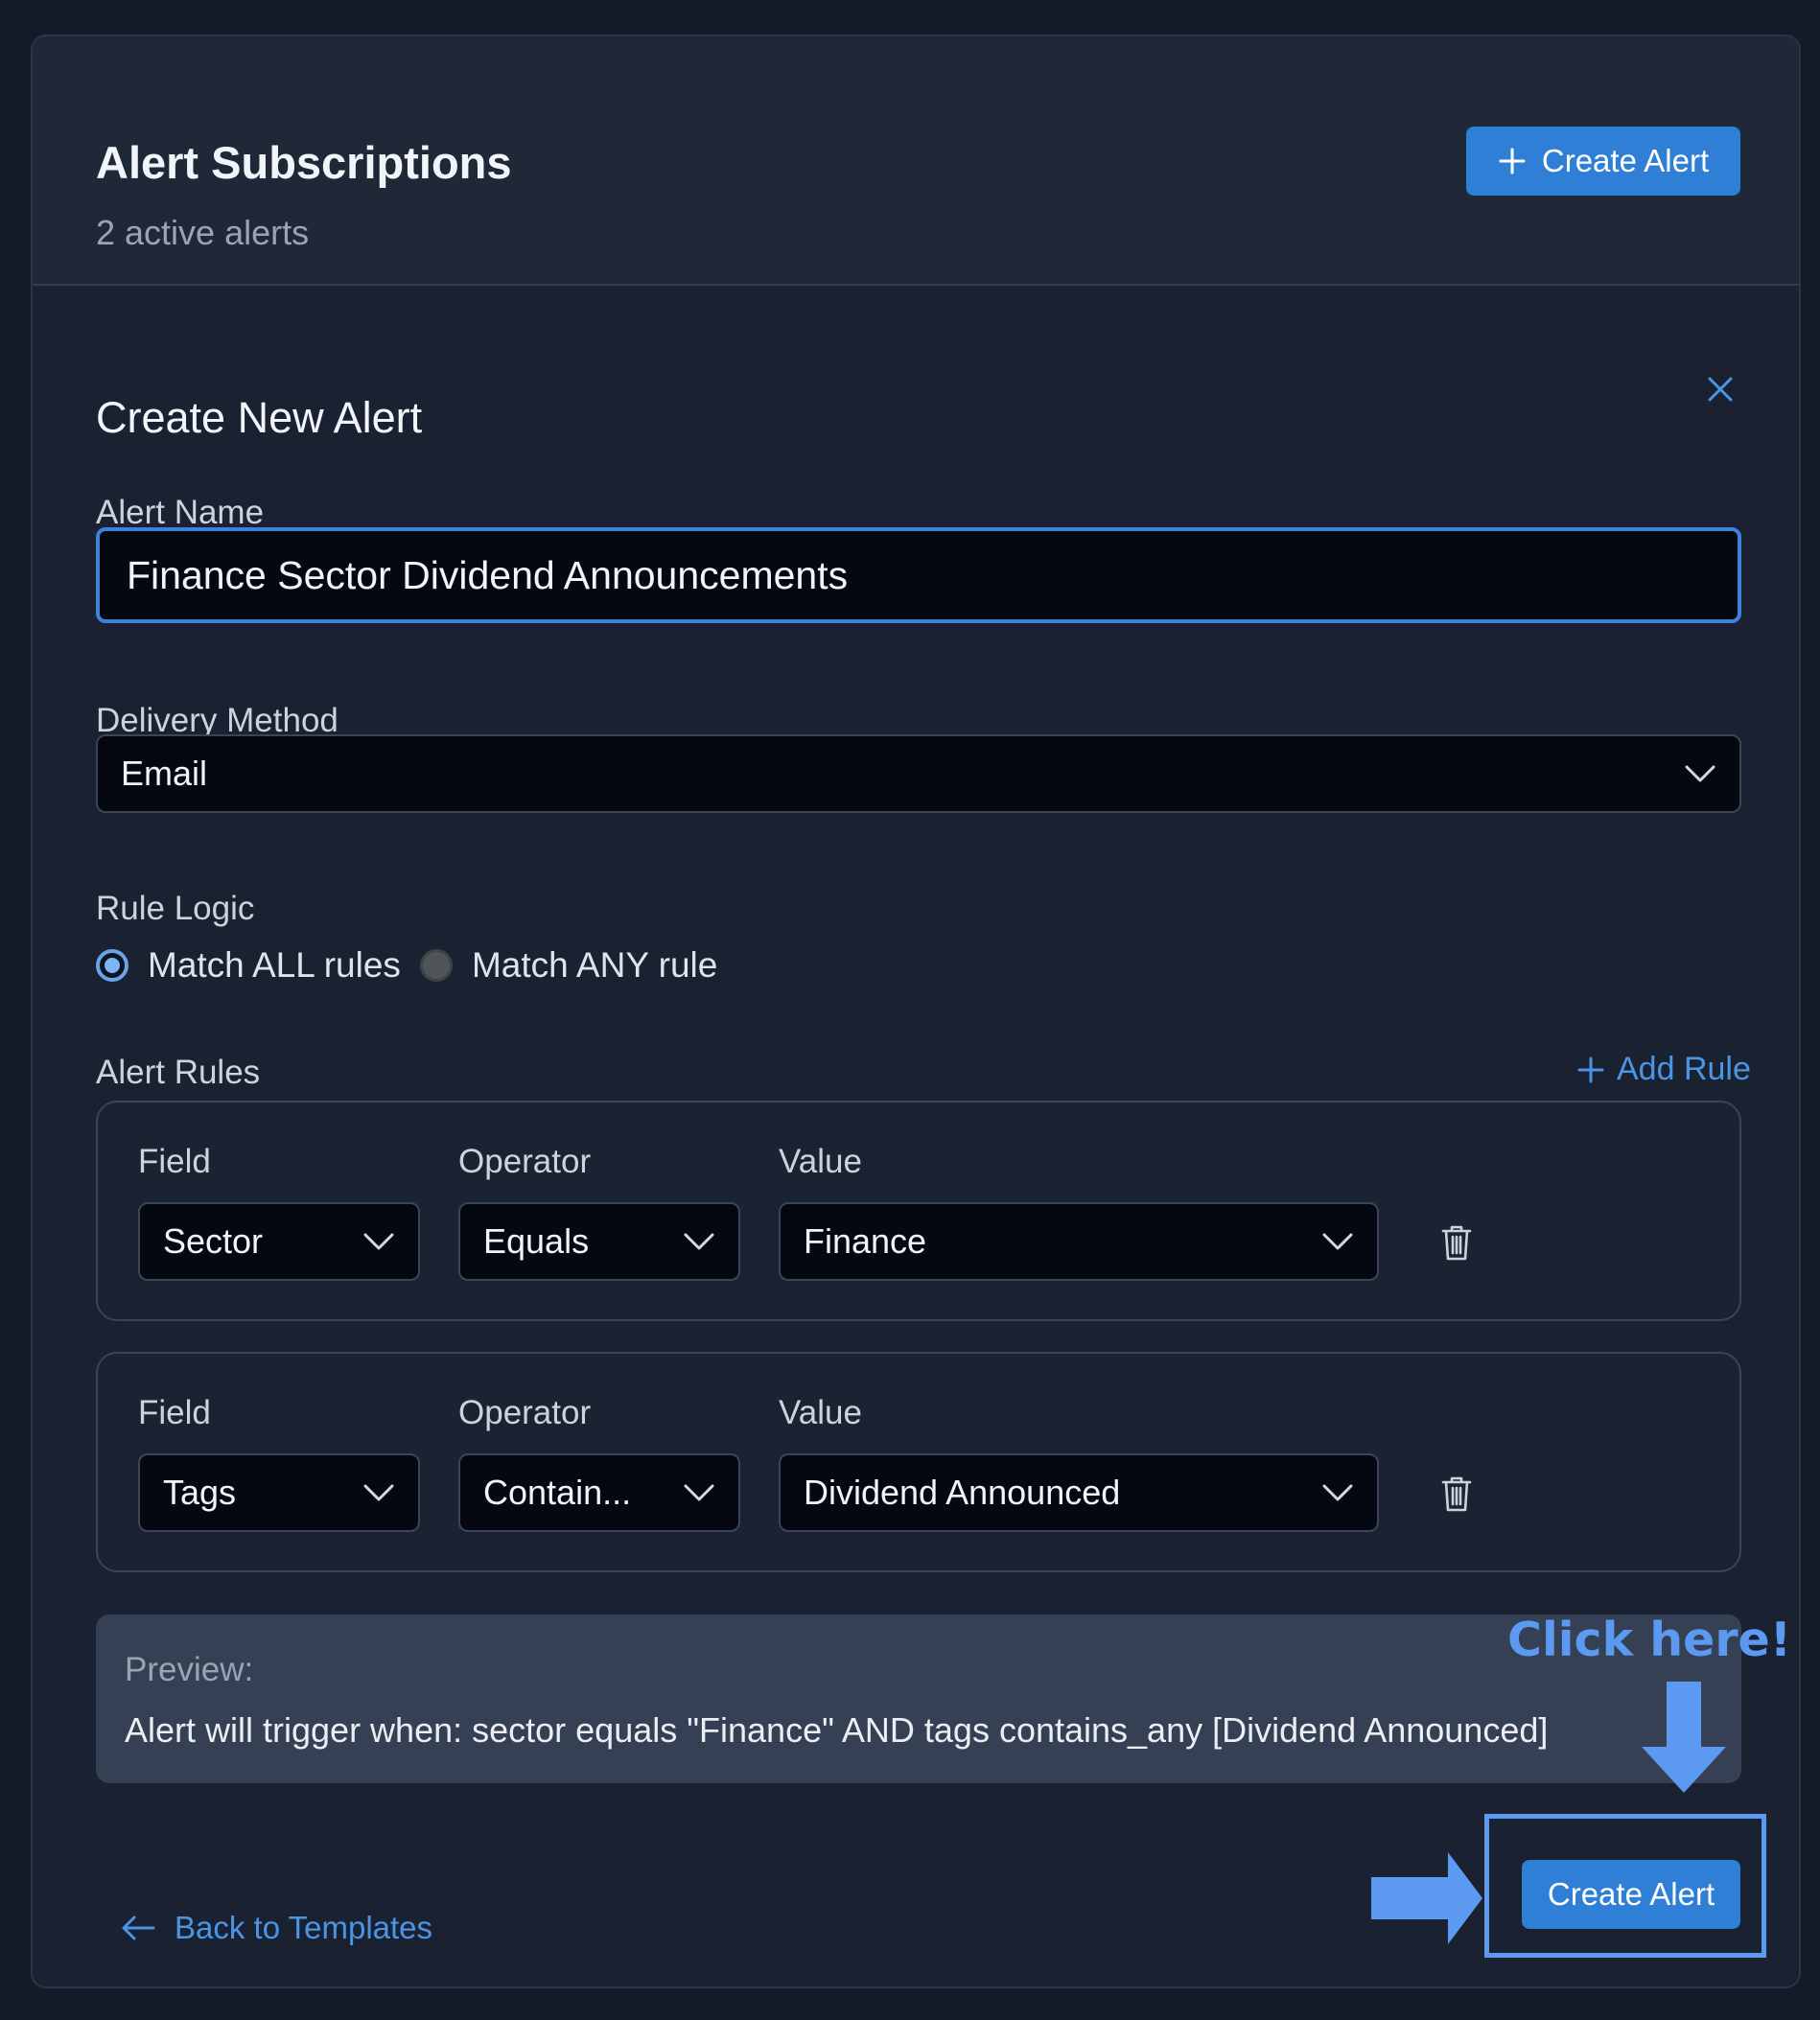 The width and height of the screenshot is (1820, 2020). I want to click on match-all-label: Match ALL rules, so click(274, 965).